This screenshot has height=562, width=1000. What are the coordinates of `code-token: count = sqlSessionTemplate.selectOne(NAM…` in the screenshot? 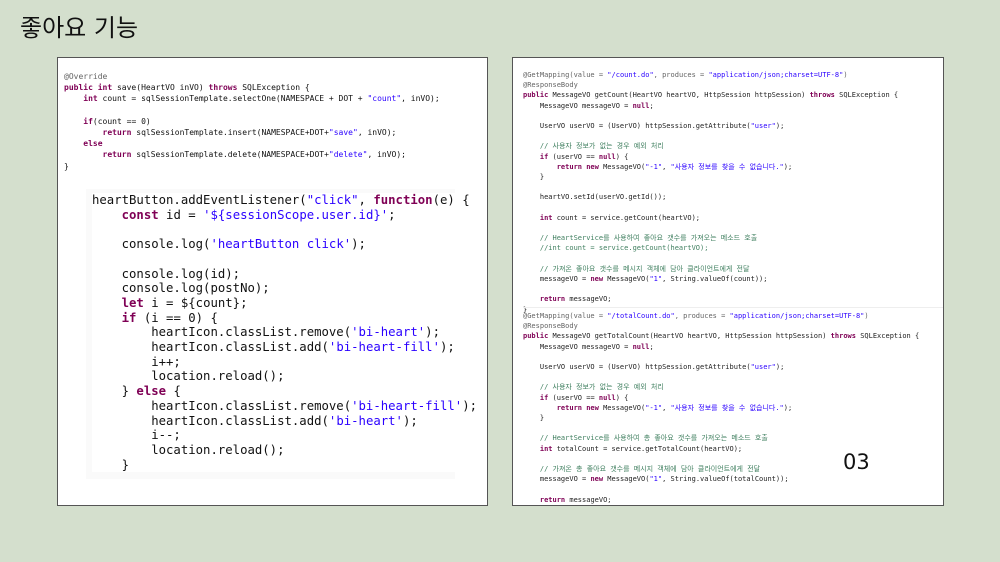 It's located at (235, 99).